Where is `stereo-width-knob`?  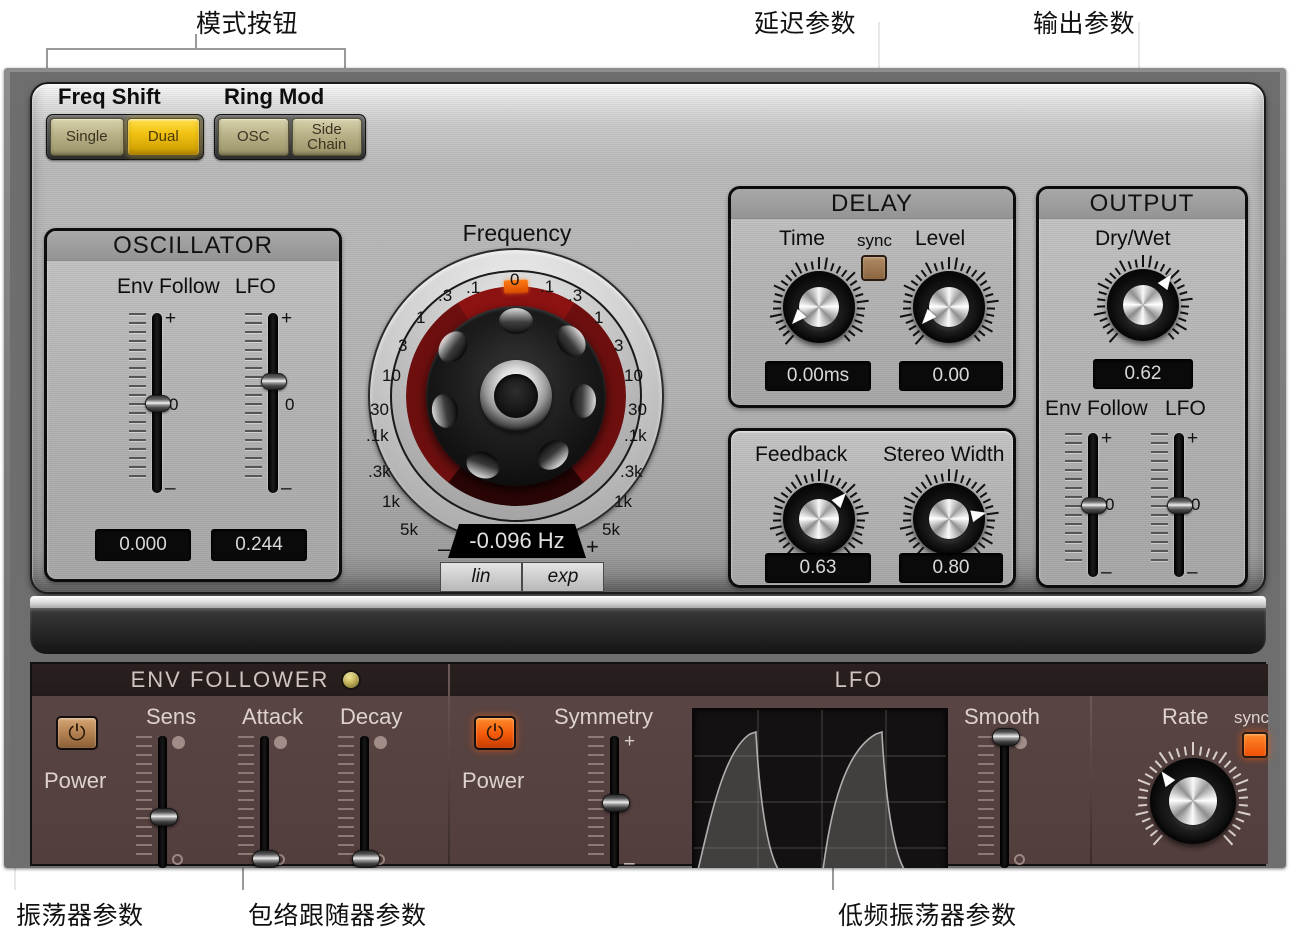
stereo-width-knob is located at coordinates (949, 517).